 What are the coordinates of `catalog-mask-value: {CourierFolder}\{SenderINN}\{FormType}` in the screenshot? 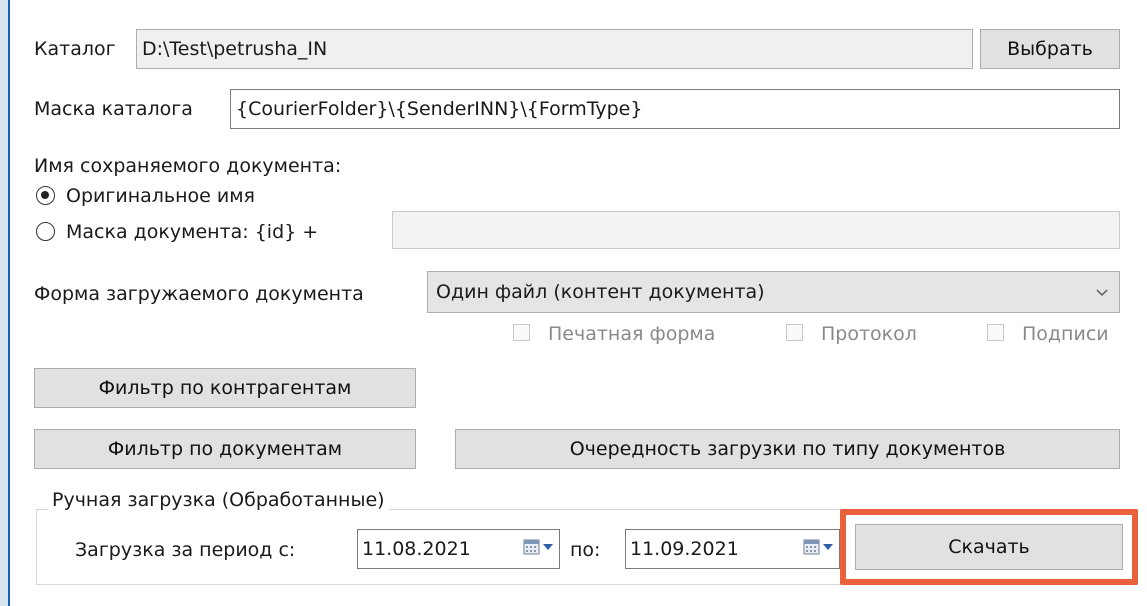 It's located at (439, 109).